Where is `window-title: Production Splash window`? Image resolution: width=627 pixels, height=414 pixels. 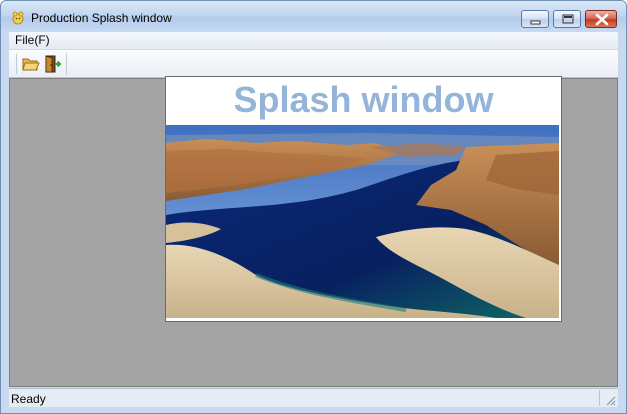 window-title: Production Splash window is located at coordinates (101, 18).